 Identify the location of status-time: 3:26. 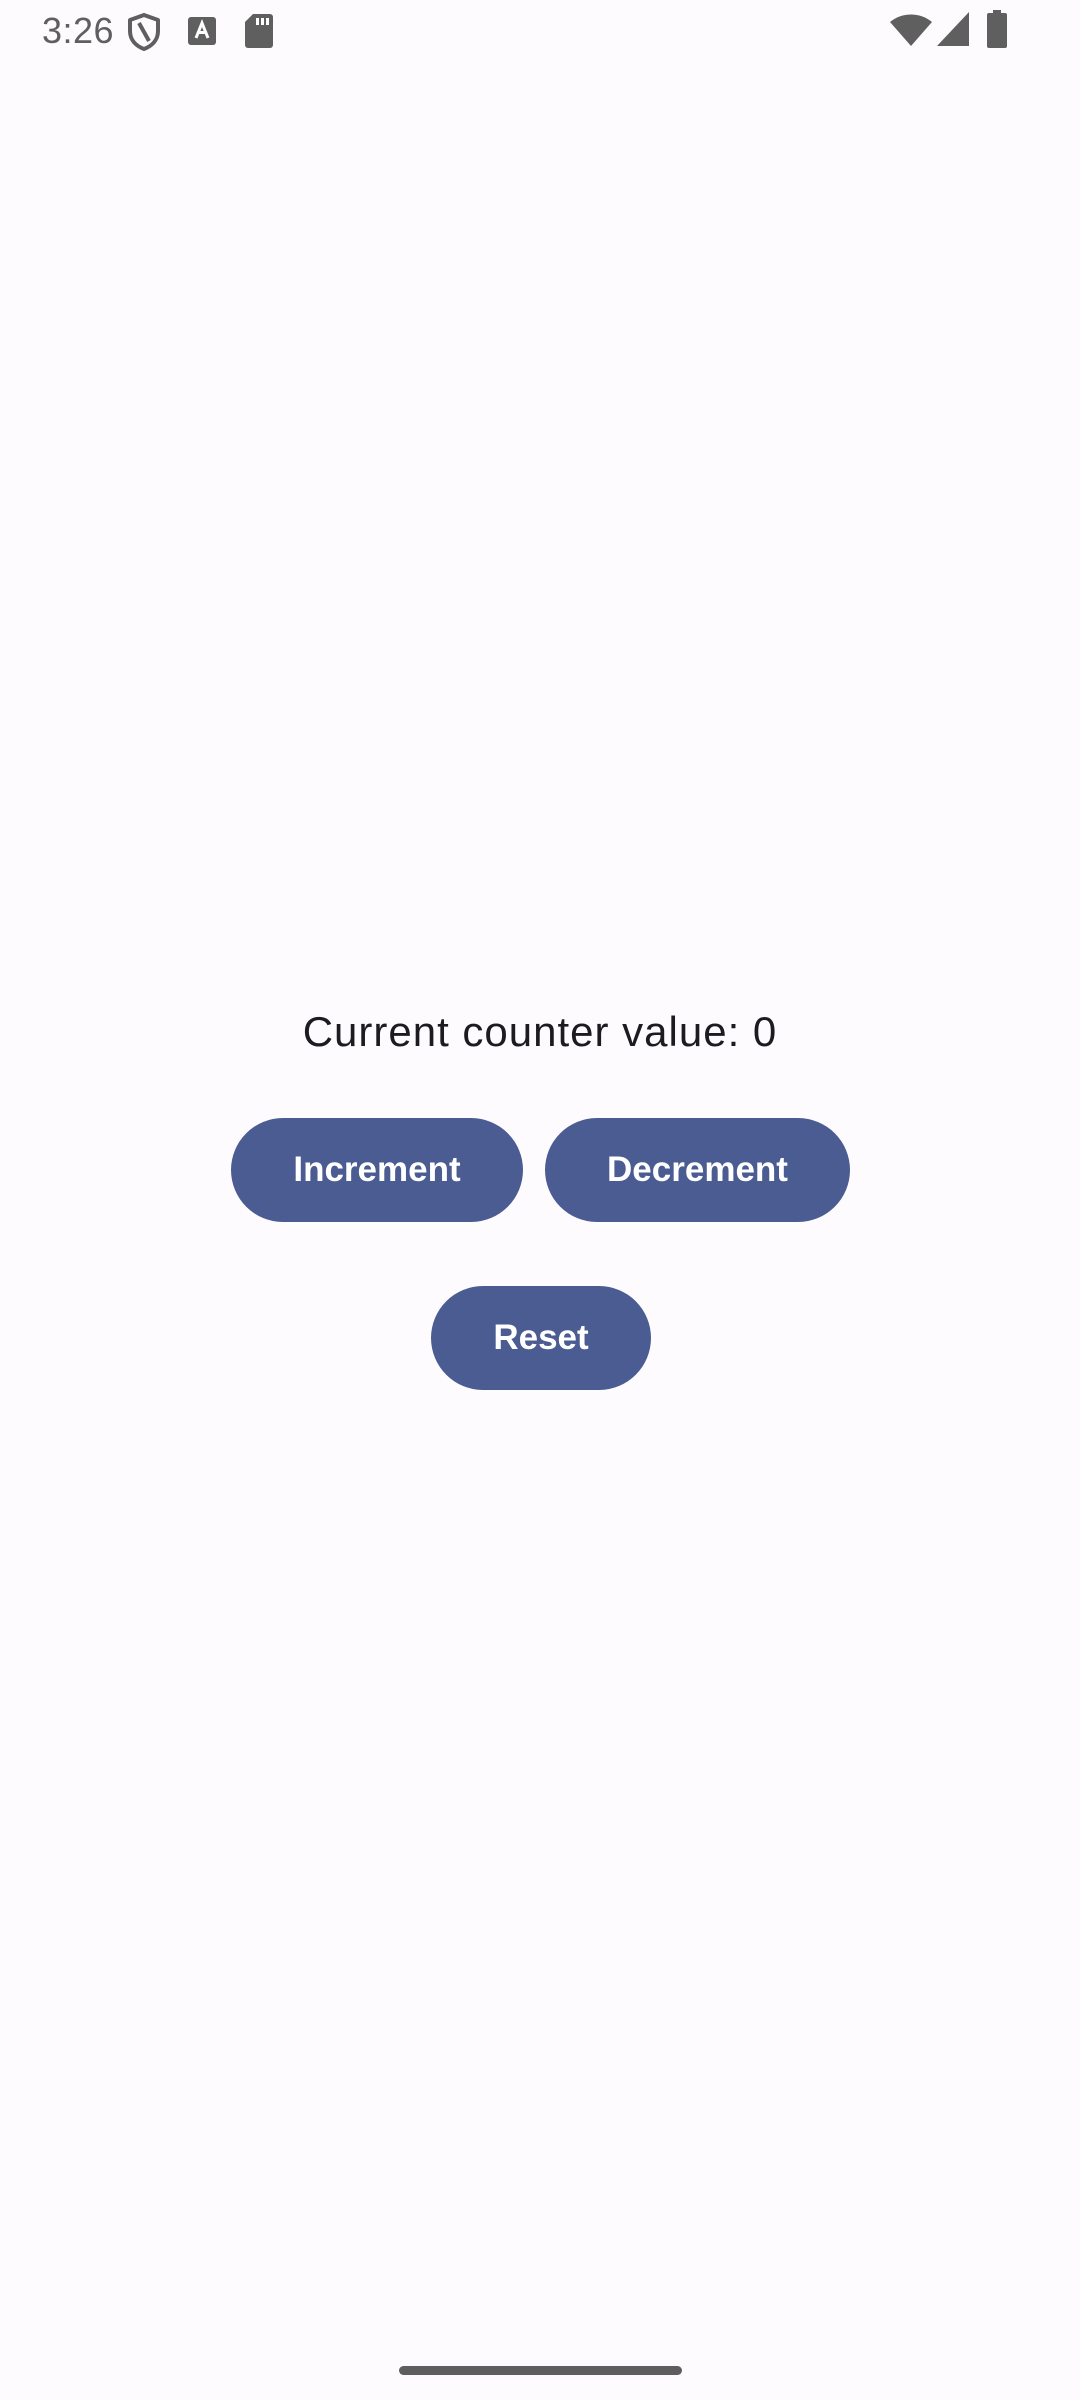
(78, 30).